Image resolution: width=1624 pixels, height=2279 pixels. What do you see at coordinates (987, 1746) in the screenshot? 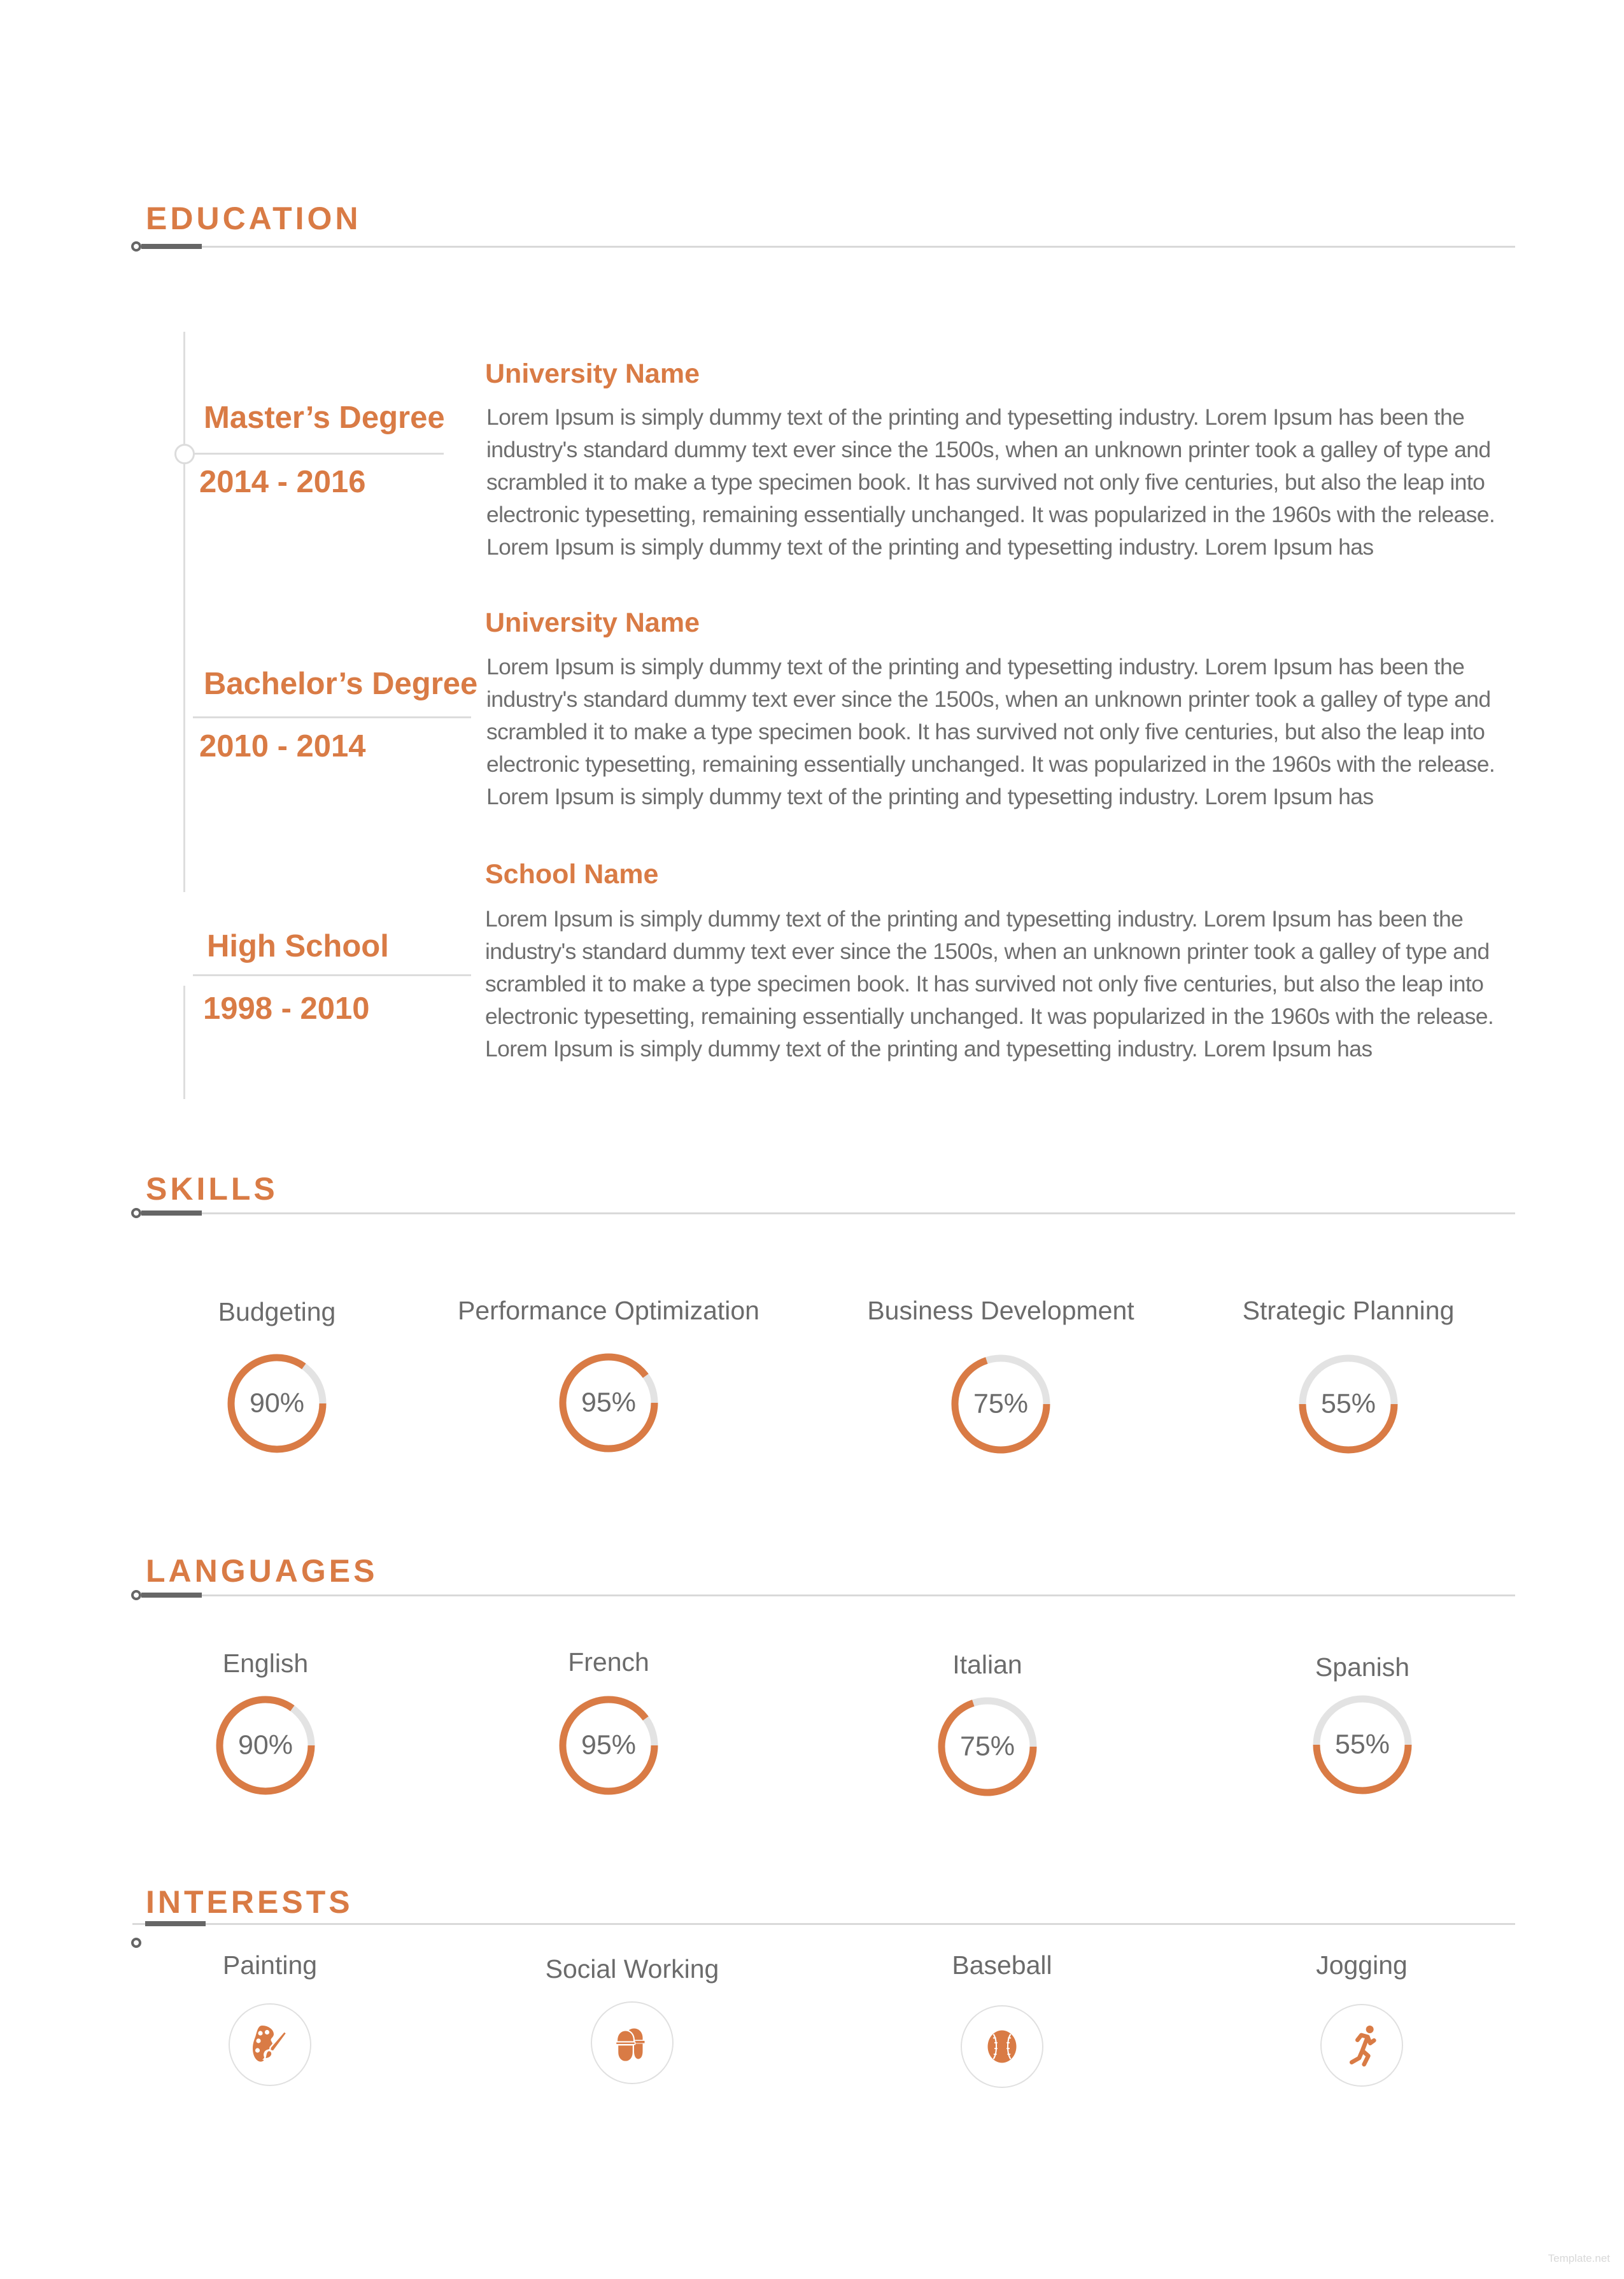
I see `language-percent: 75%` at bounding box center [987, 1746].